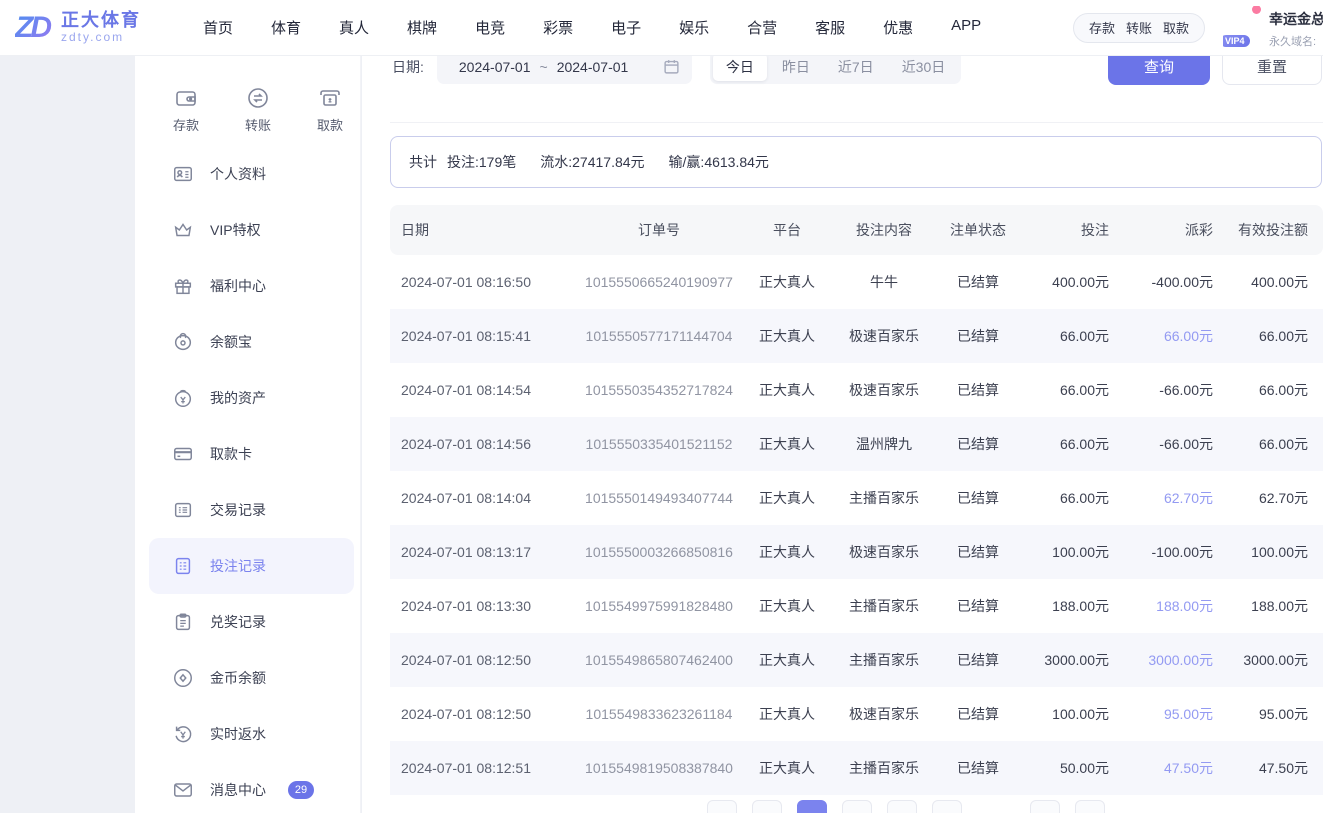 The width and height of the screenshot is (1323, 813). Describe the element at coordinates (884, 282) in the screenshot. I see `cell-bet-content: 牛牛` at that location.